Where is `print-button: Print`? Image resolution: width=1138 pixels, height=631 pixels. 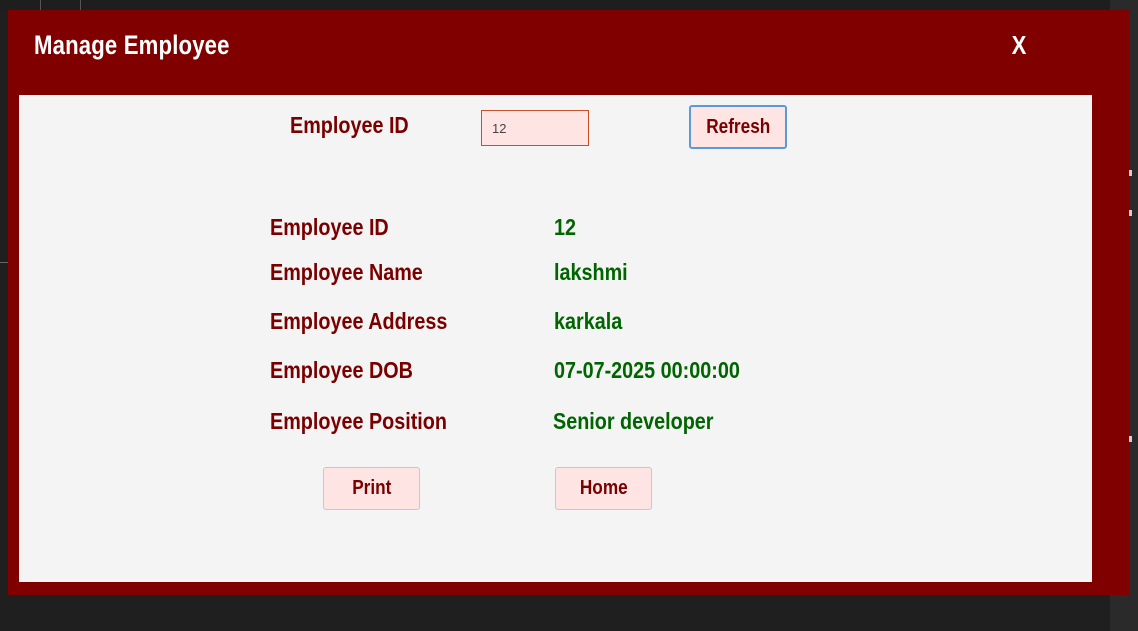
print-button: Print is located at coordinates (371, 488).